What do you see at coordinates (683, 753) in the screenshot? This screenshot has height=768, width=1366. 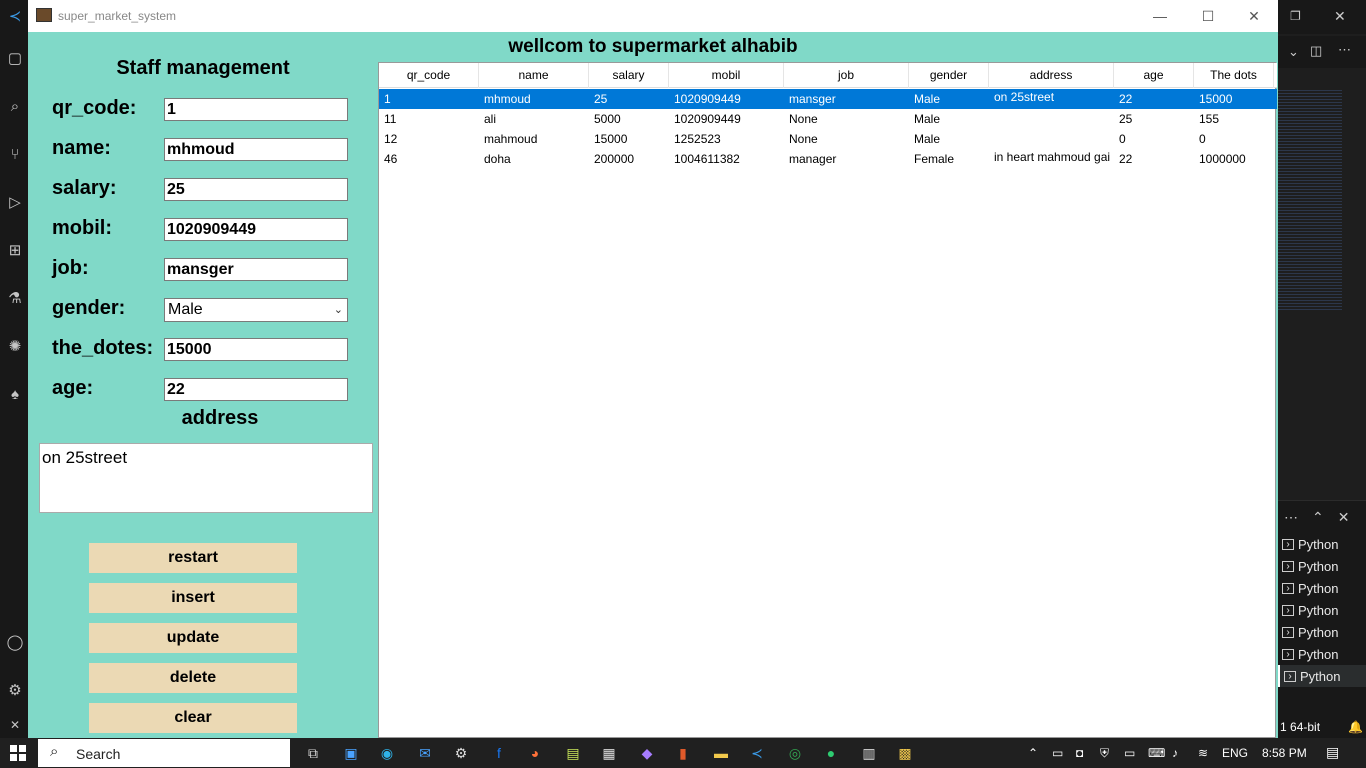 I see `tk-app-icon: ▮` at bounding box center [683, 753].